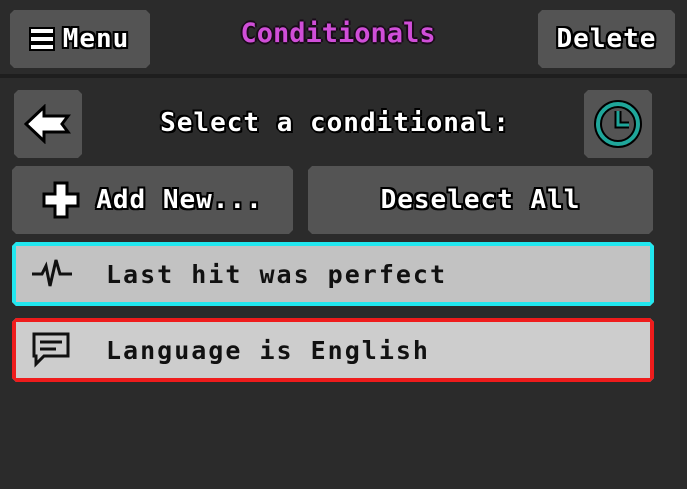 The image size is (687, 489). I want to click on back-arrow-icon, so click(48, 124).